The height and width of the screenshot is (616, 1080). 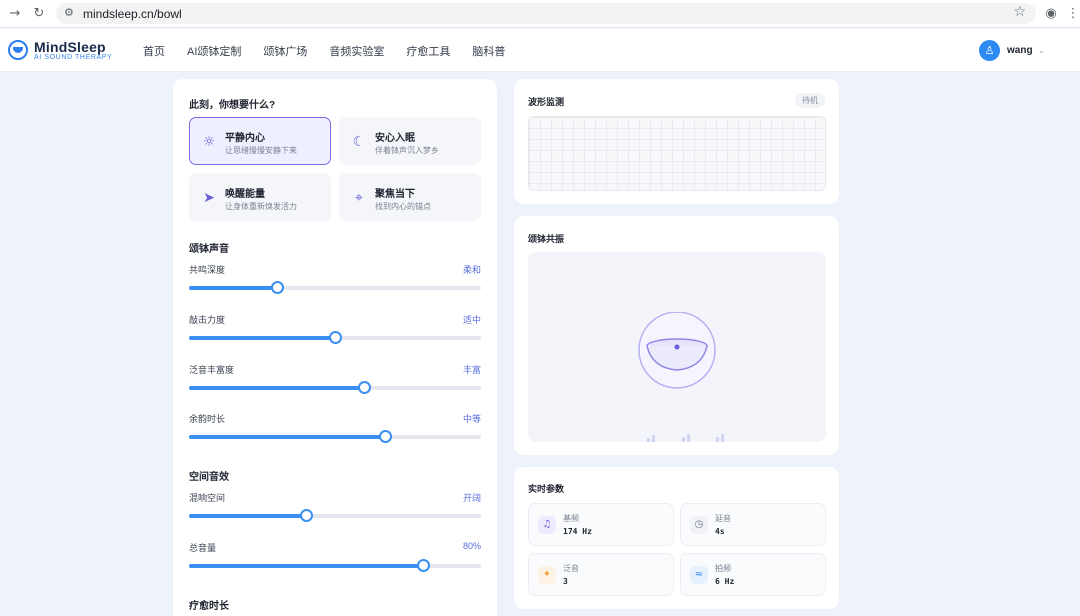 What do you see at coordinates (471, 270) in the screenshot?
I see `slider-value: 柔和` at bounding box center [471, 270].